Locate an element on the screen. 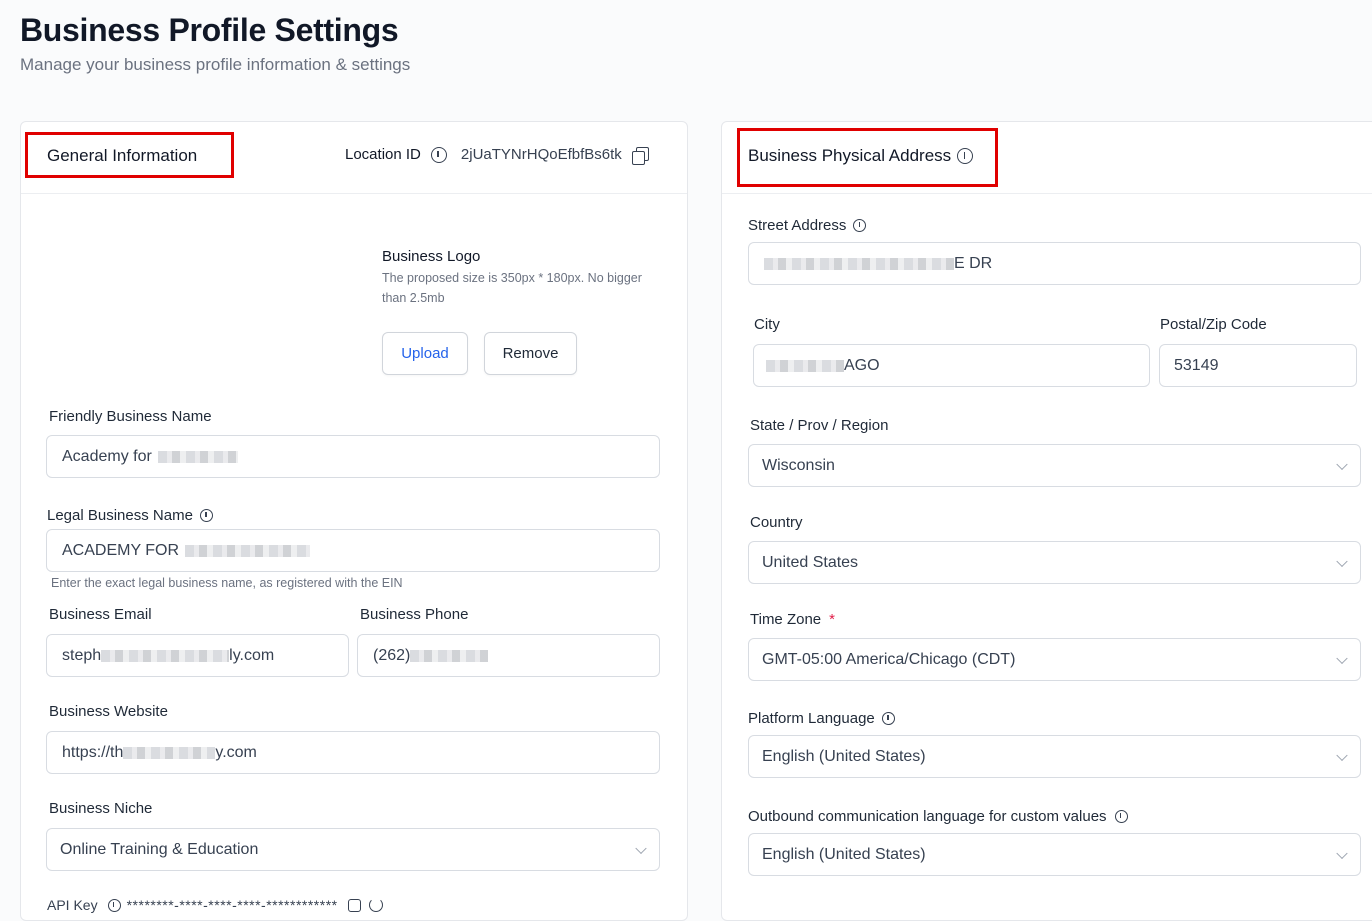 The image size is (1372, 921). page-title: Business Profile Settings is located at coordinates (209, 30).